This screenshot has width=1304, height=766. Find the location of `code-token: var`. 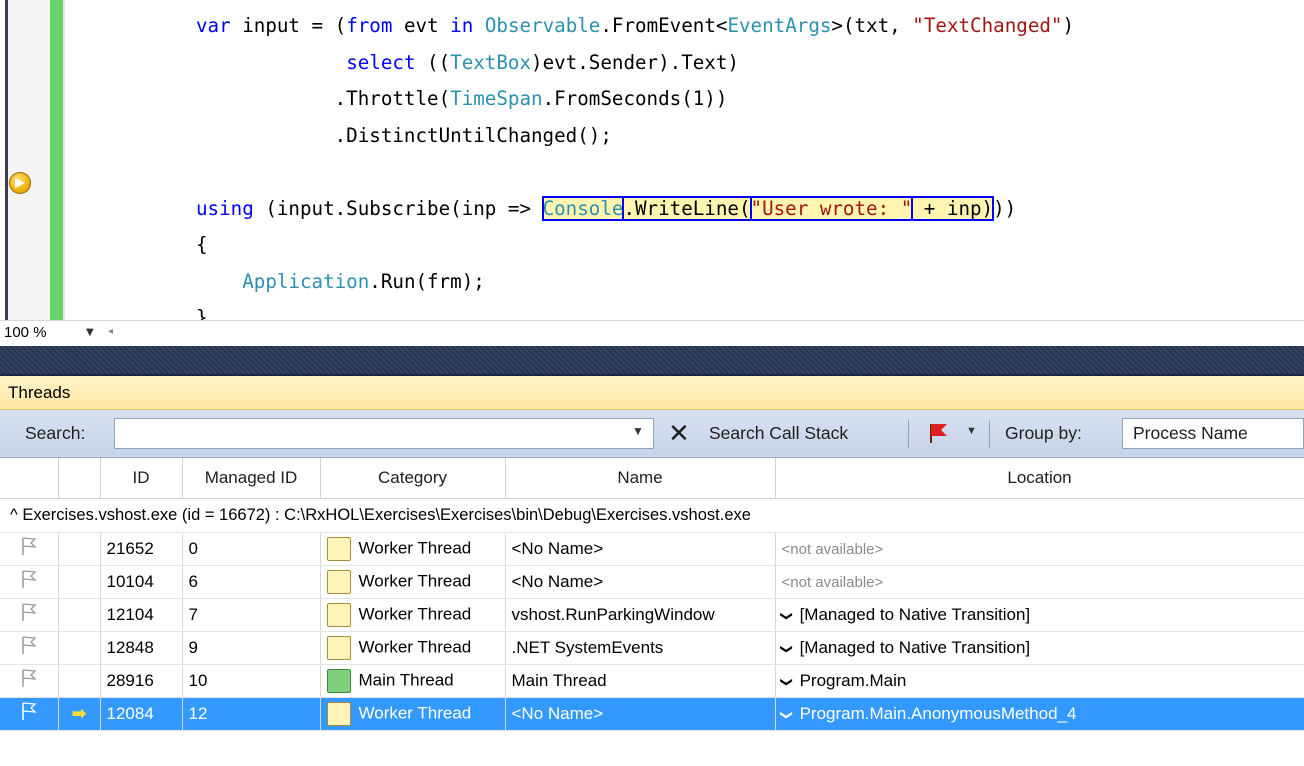

code-token: var is located at coordinates (219, 25).